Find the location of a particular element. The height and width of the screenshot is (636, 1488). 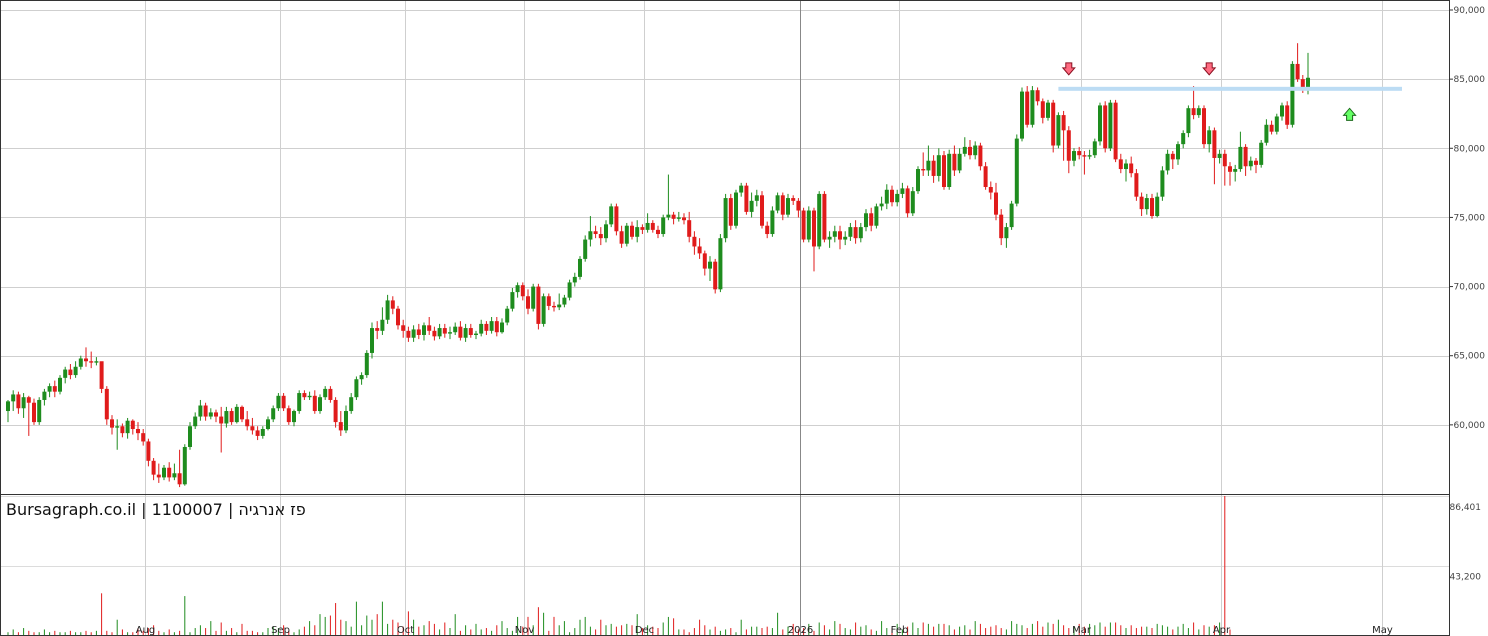

resistance-line is located at coordinates (1230, 88).